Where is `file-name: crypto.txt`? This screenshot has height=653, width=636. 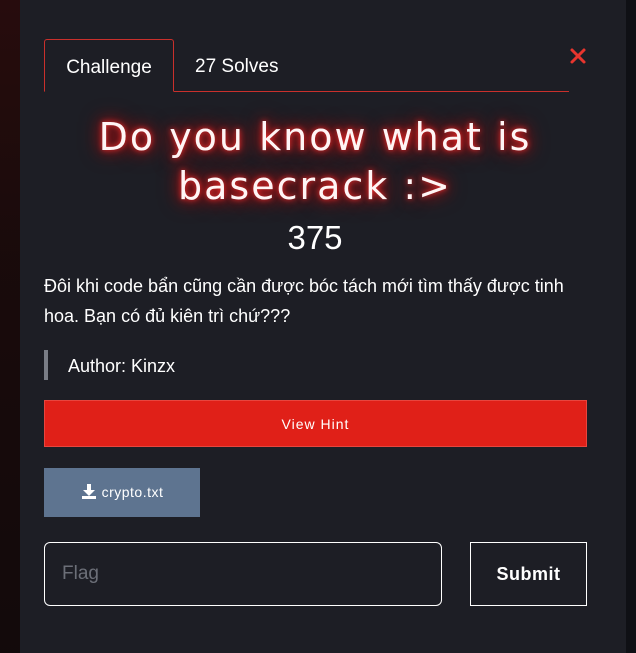 file-name: crypto.txt is located at coordinates (132, 492).